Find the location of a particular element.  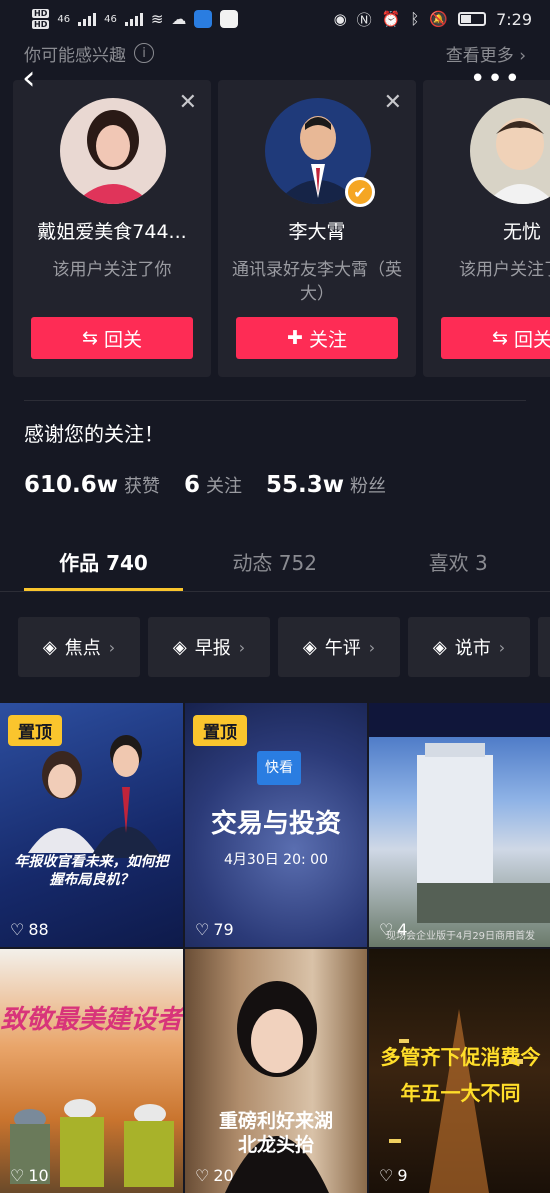

tab-works: 作品 740 is located at coordinates (91, 565).